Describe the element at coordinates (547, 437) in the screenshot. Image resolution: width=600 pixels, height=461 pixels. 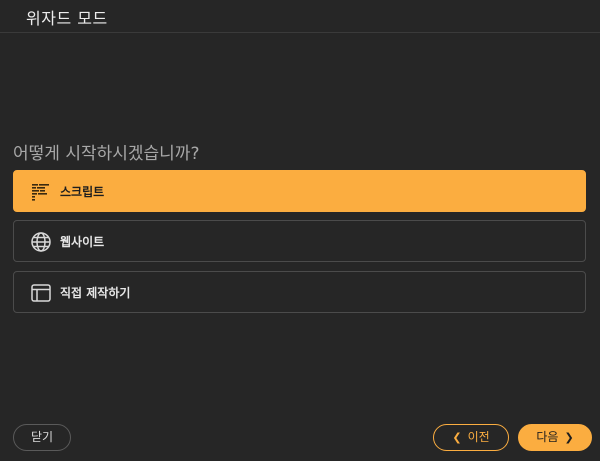
I see `next-button-label: 다음` at that location.